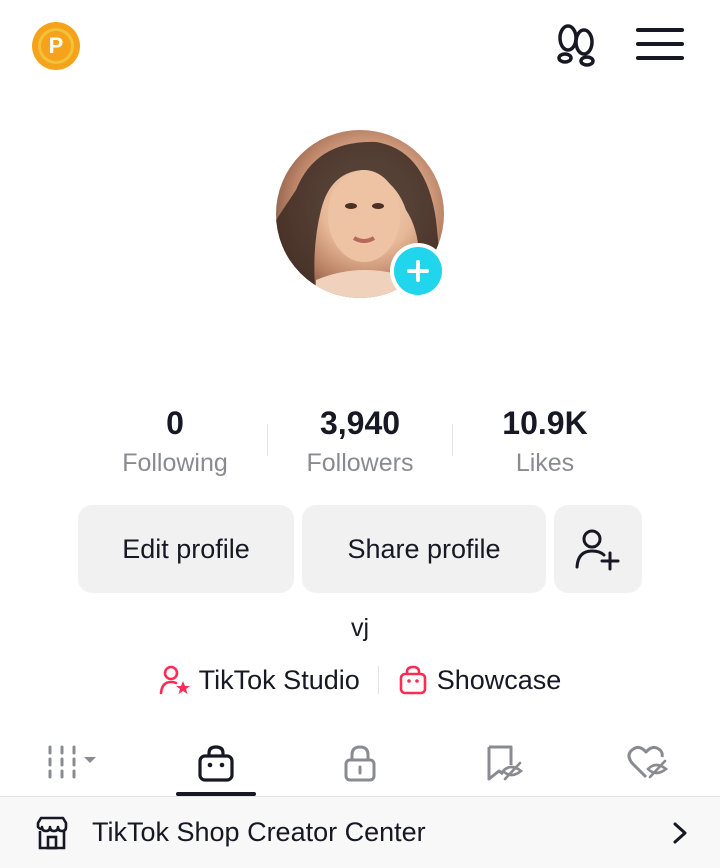  Describe the element at coordinates (52, 832) in the screenshot. I see `storefront-icon` at that location.